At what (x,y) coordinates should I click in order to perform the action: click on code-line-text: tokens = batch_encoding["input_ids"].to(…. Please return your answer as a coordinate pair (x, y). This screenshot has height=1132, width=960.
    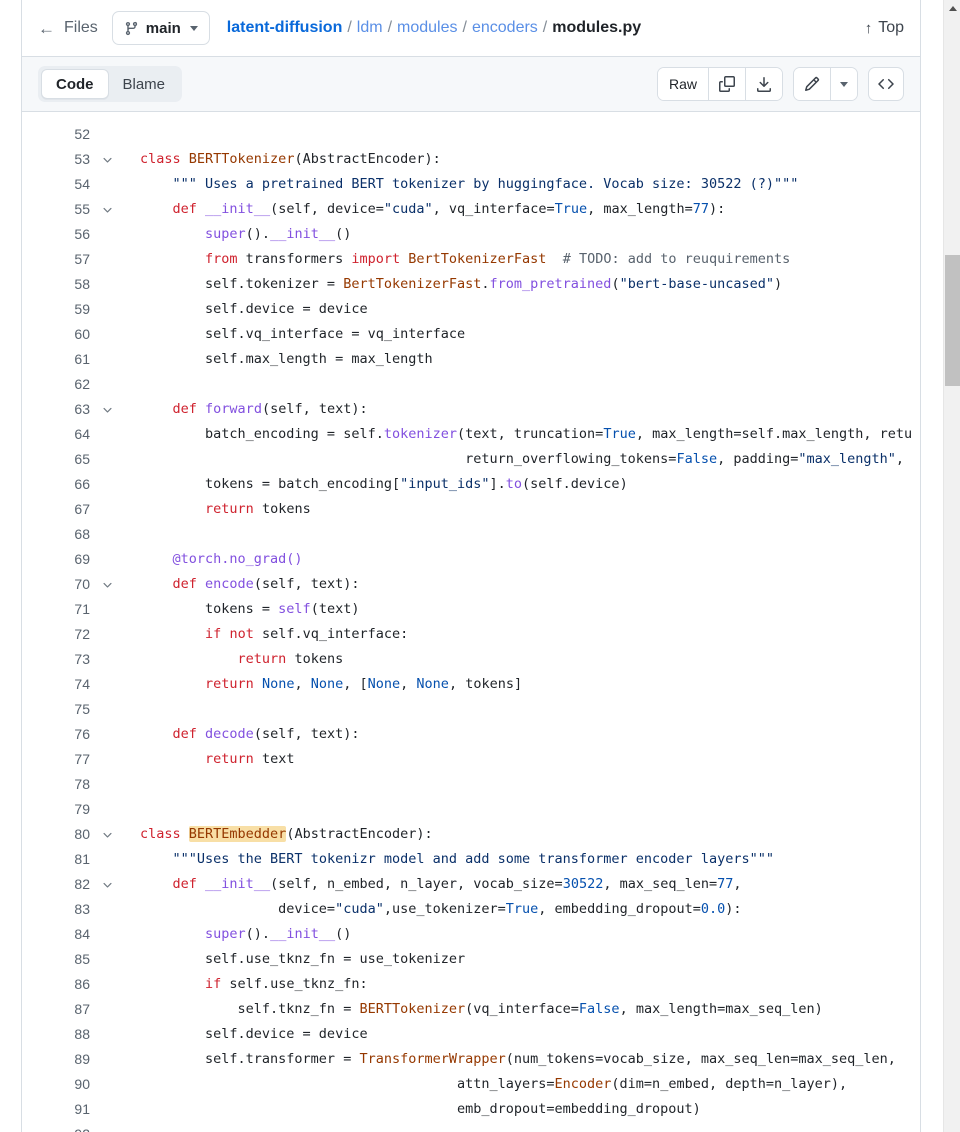
    Looking at the image, I should click on (384, 484).